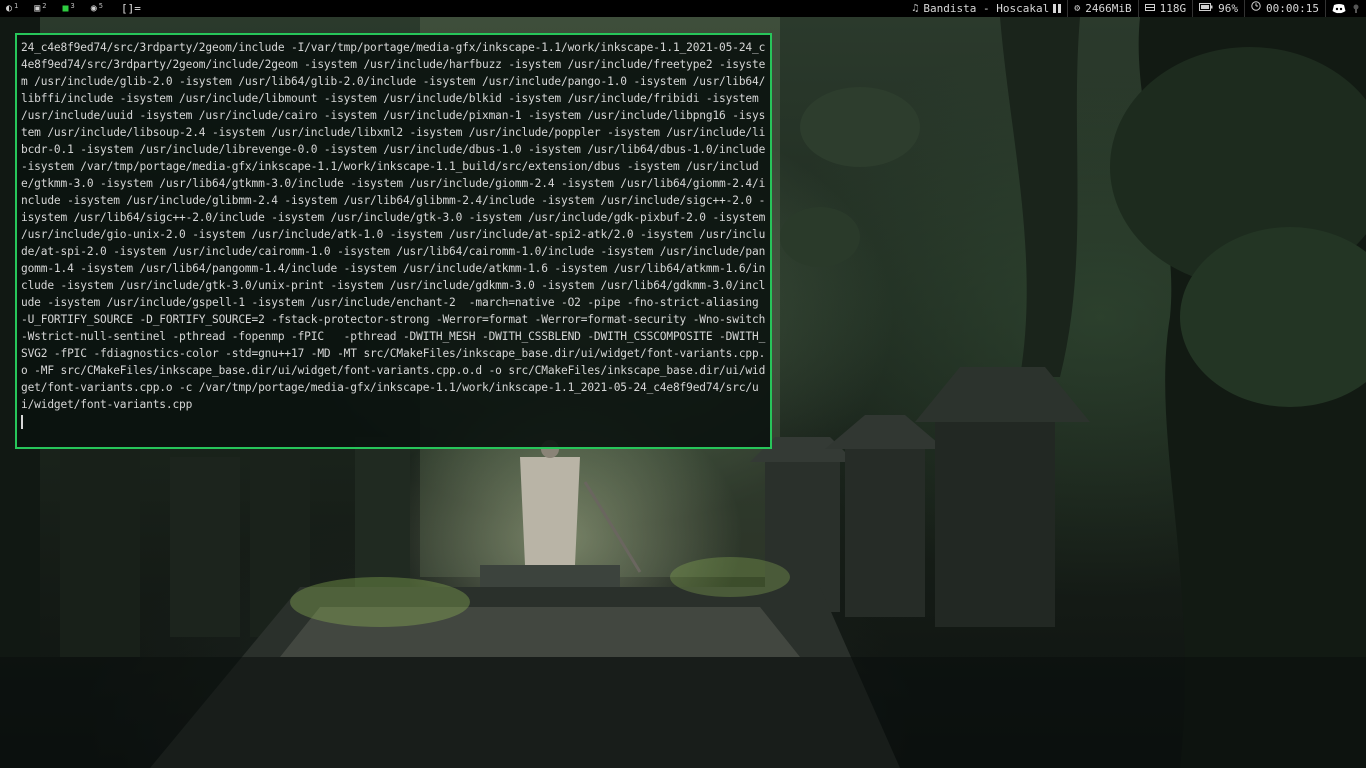 Image resolution: width=1366 pixels, height=768 pixels. What do you see at coordinates (1228, 8) in the screenshot?
I see `battery-level: 96%` at bounding box center [1228, 8].